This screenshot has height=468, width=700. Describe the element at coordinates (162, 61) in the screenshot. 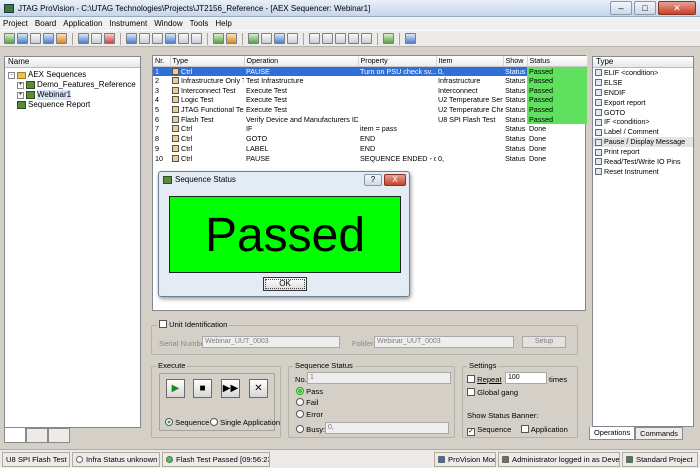

I see `column-header: Nr.` at that location.